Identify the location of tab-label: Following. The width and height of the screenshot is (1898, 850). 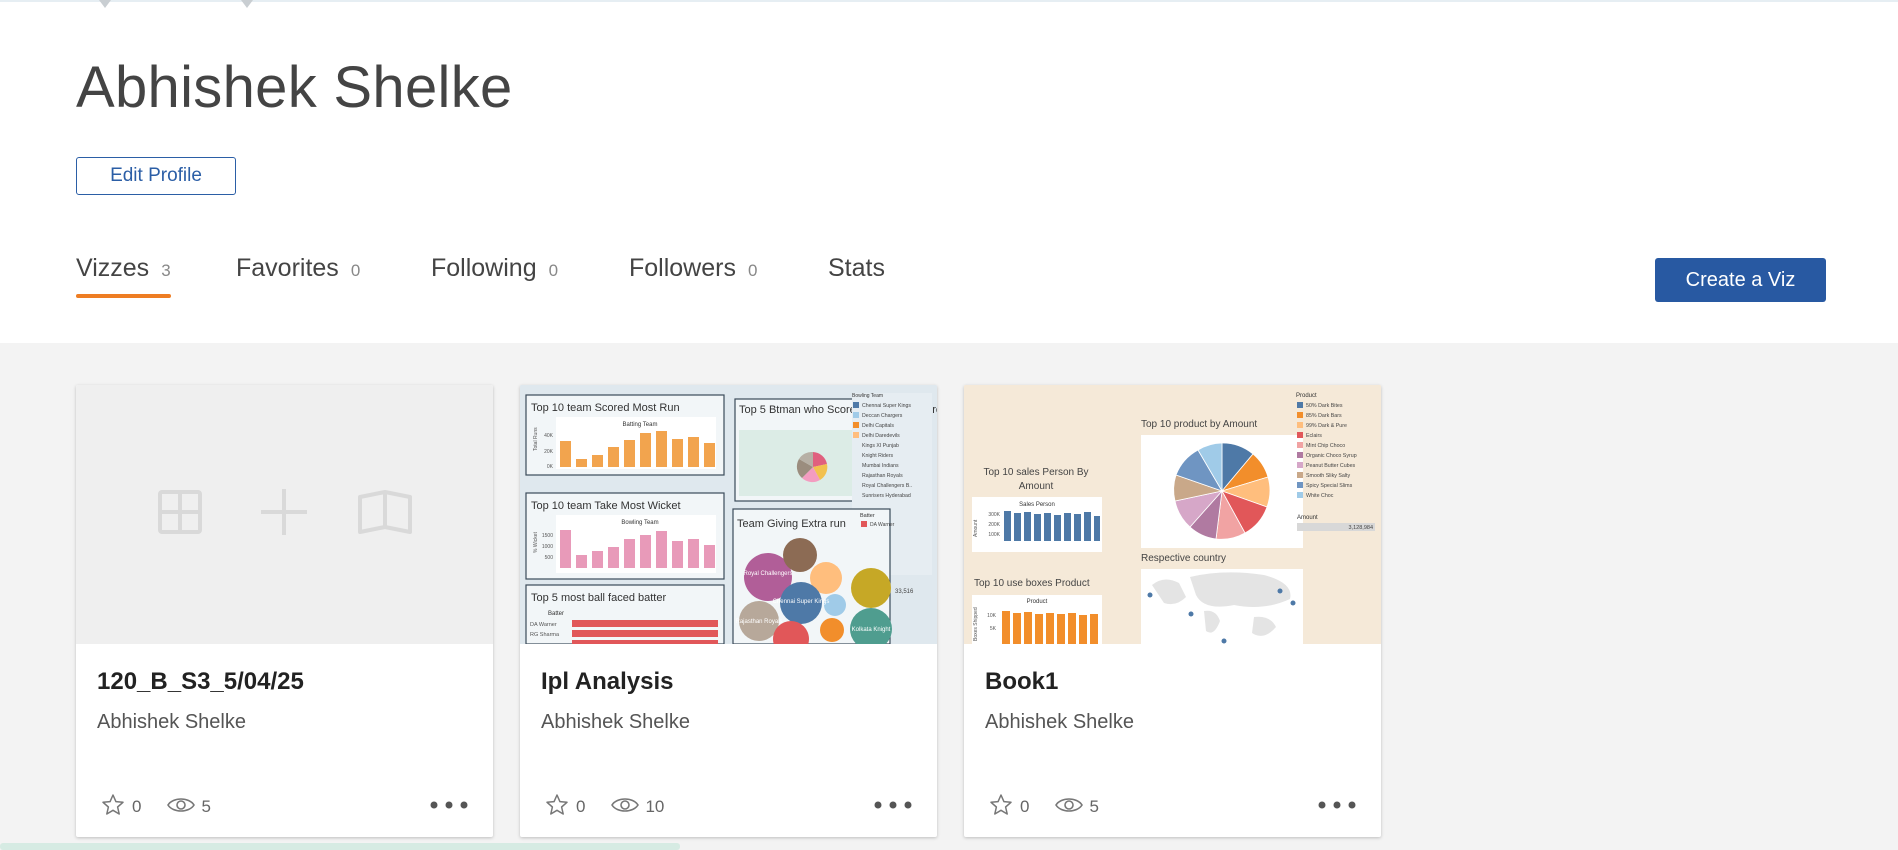
(484, 268).